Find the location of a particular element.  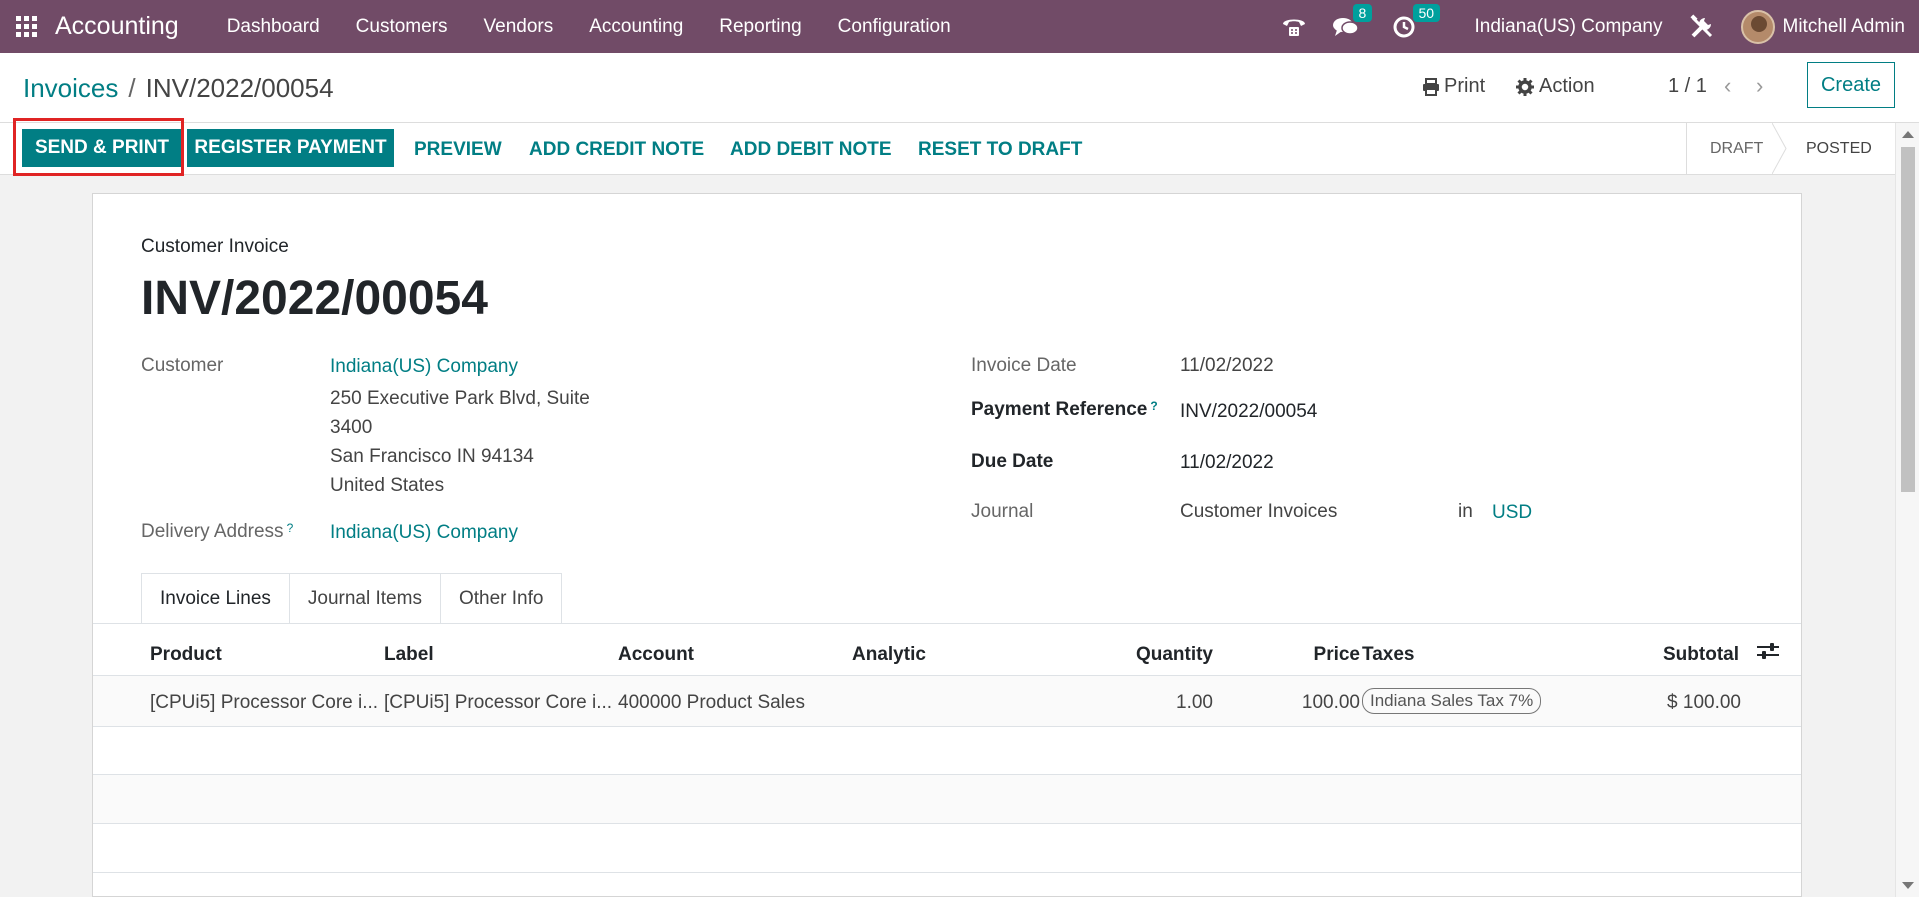

statusbar-divider is located at coordinates (1686, 148).